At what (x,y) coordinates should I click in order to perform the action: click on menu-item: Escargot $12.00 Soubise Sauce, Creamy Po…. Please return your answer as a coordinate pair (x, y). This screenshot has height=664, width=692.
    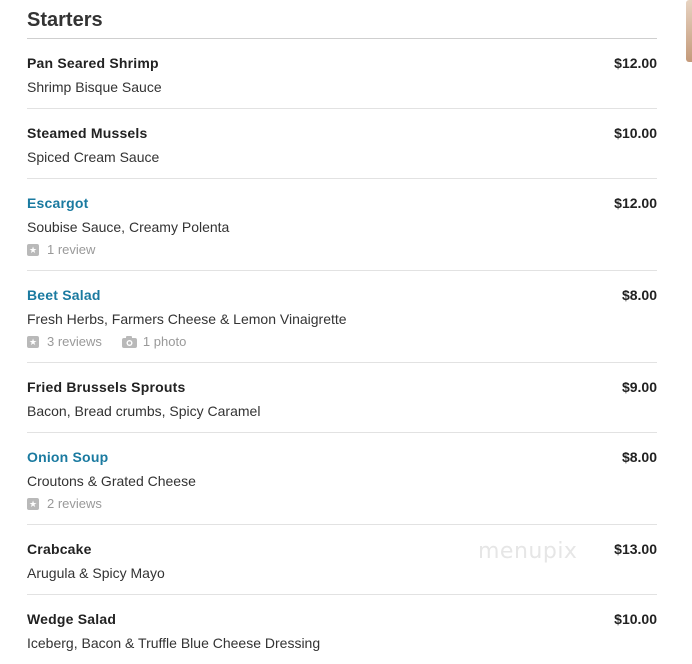
    Looking at the image, I should click on (342, 225).